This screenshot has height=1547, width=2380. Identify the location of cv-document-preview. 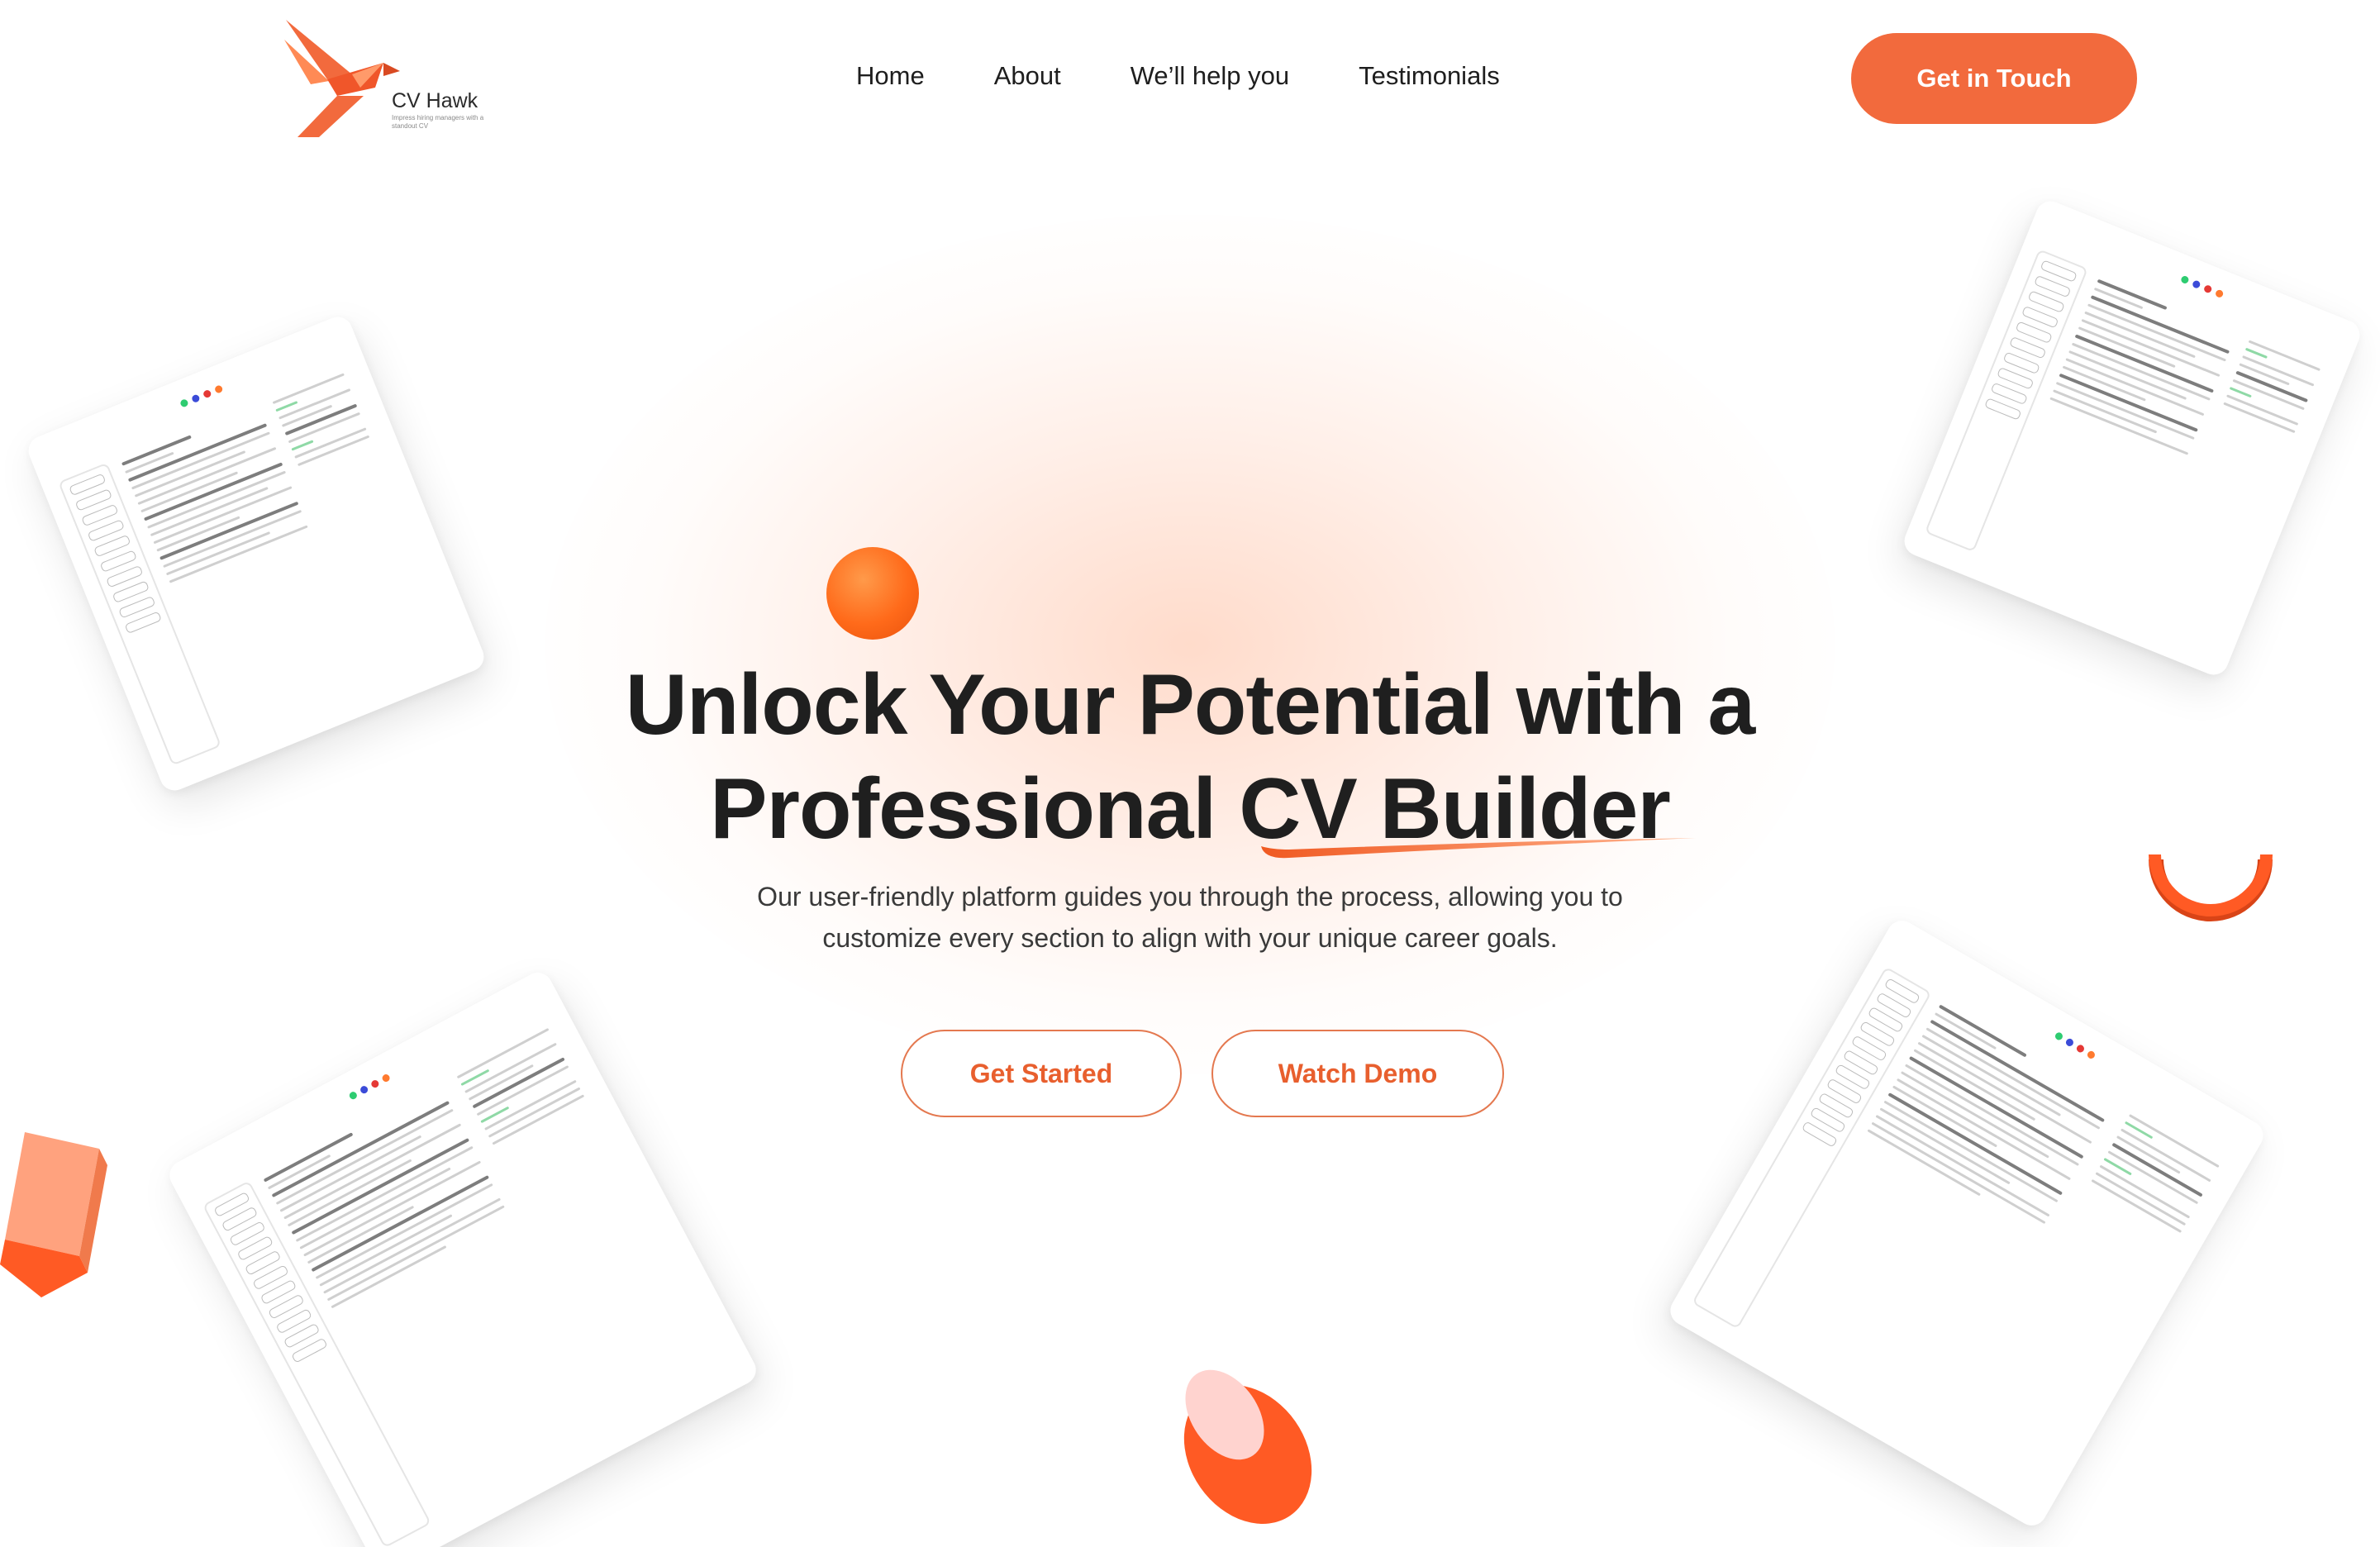
(1983, 1251).